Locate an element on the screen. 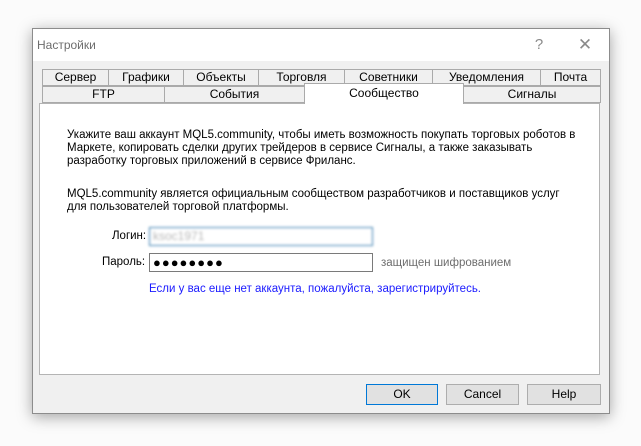 This screenshot has width=641, height=446. tab-events: События is located at coordinates (234, 94).